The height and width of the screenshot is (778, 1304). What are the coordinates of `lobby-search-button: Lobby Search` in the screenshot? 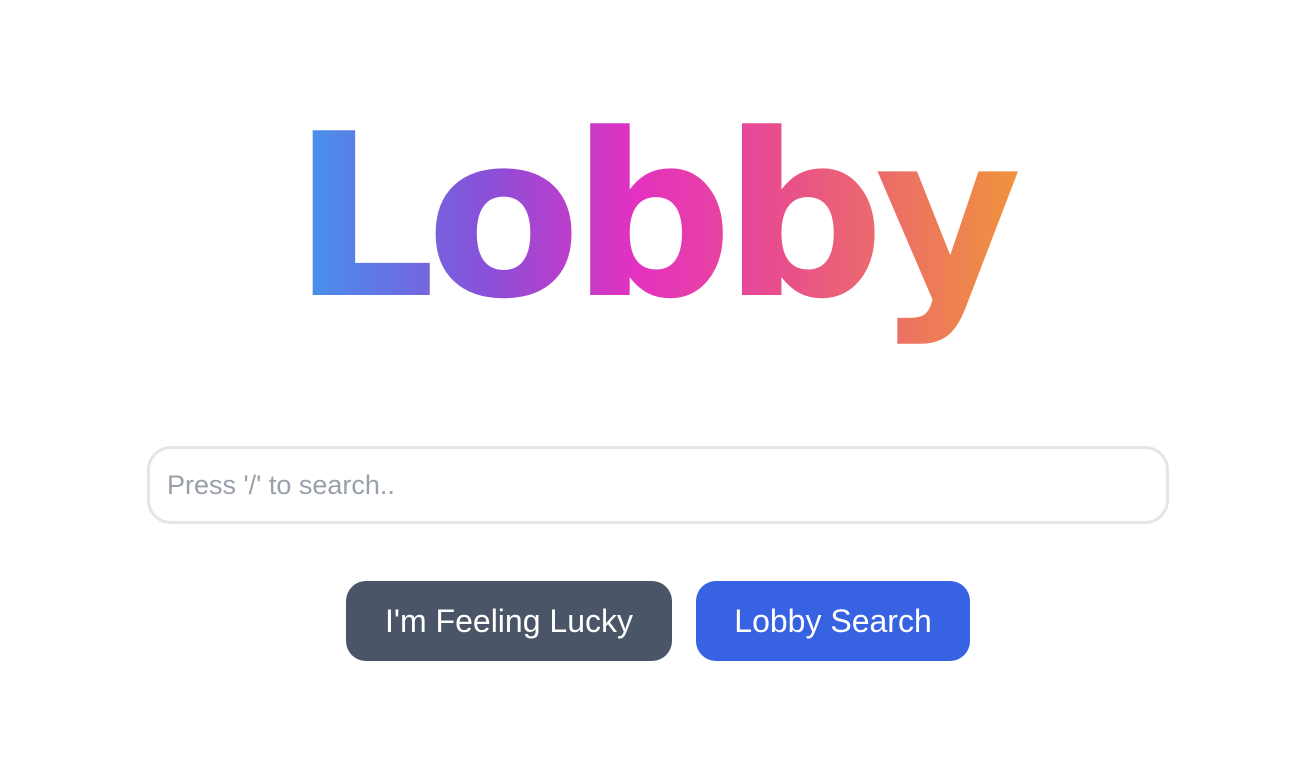 It's located at (833, 621).